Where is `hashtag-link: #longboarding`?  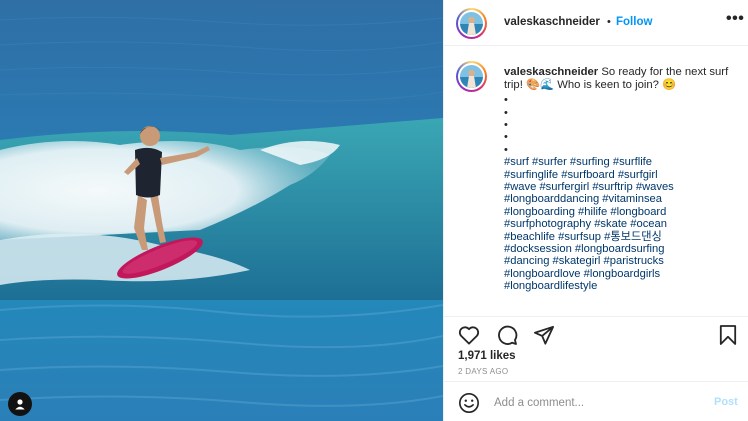
hashtag-link: #longboarding is located at coordinates (539, 212).